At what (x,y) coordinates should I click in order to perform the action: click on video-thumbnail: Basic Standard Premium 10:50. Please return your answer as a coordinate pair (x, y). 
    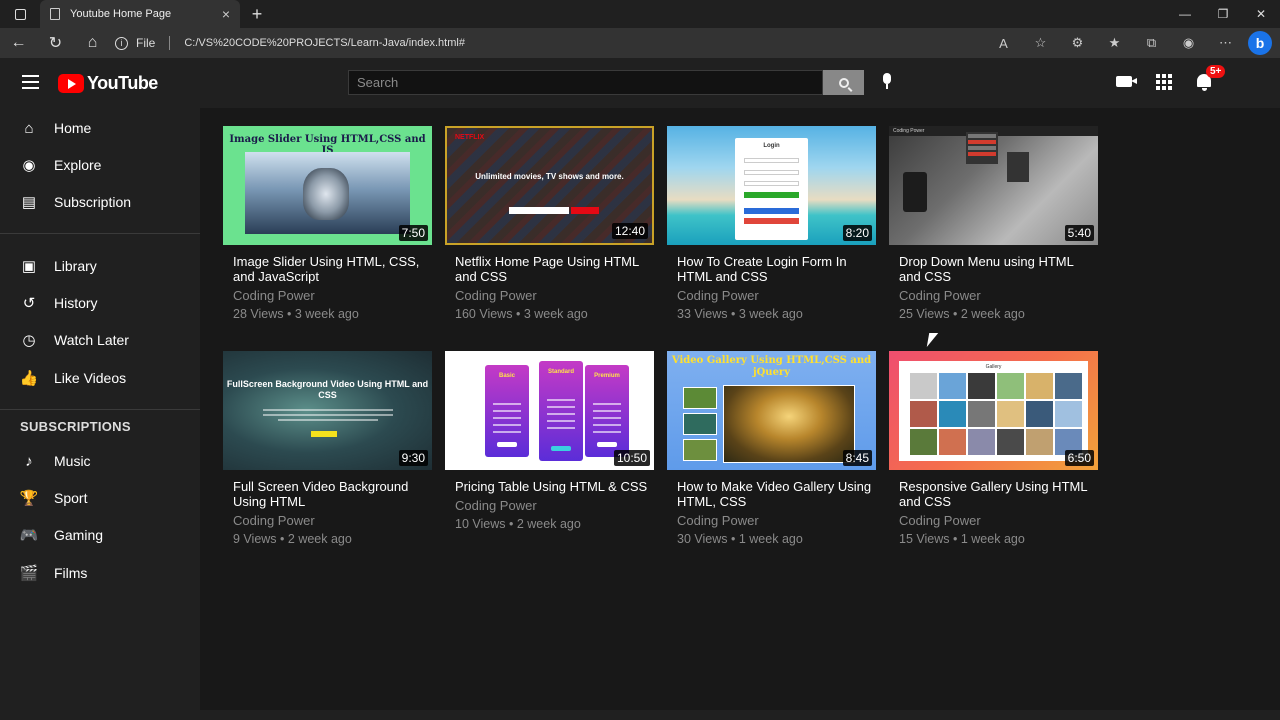
    Looking at the image, I should click on (549, 410).